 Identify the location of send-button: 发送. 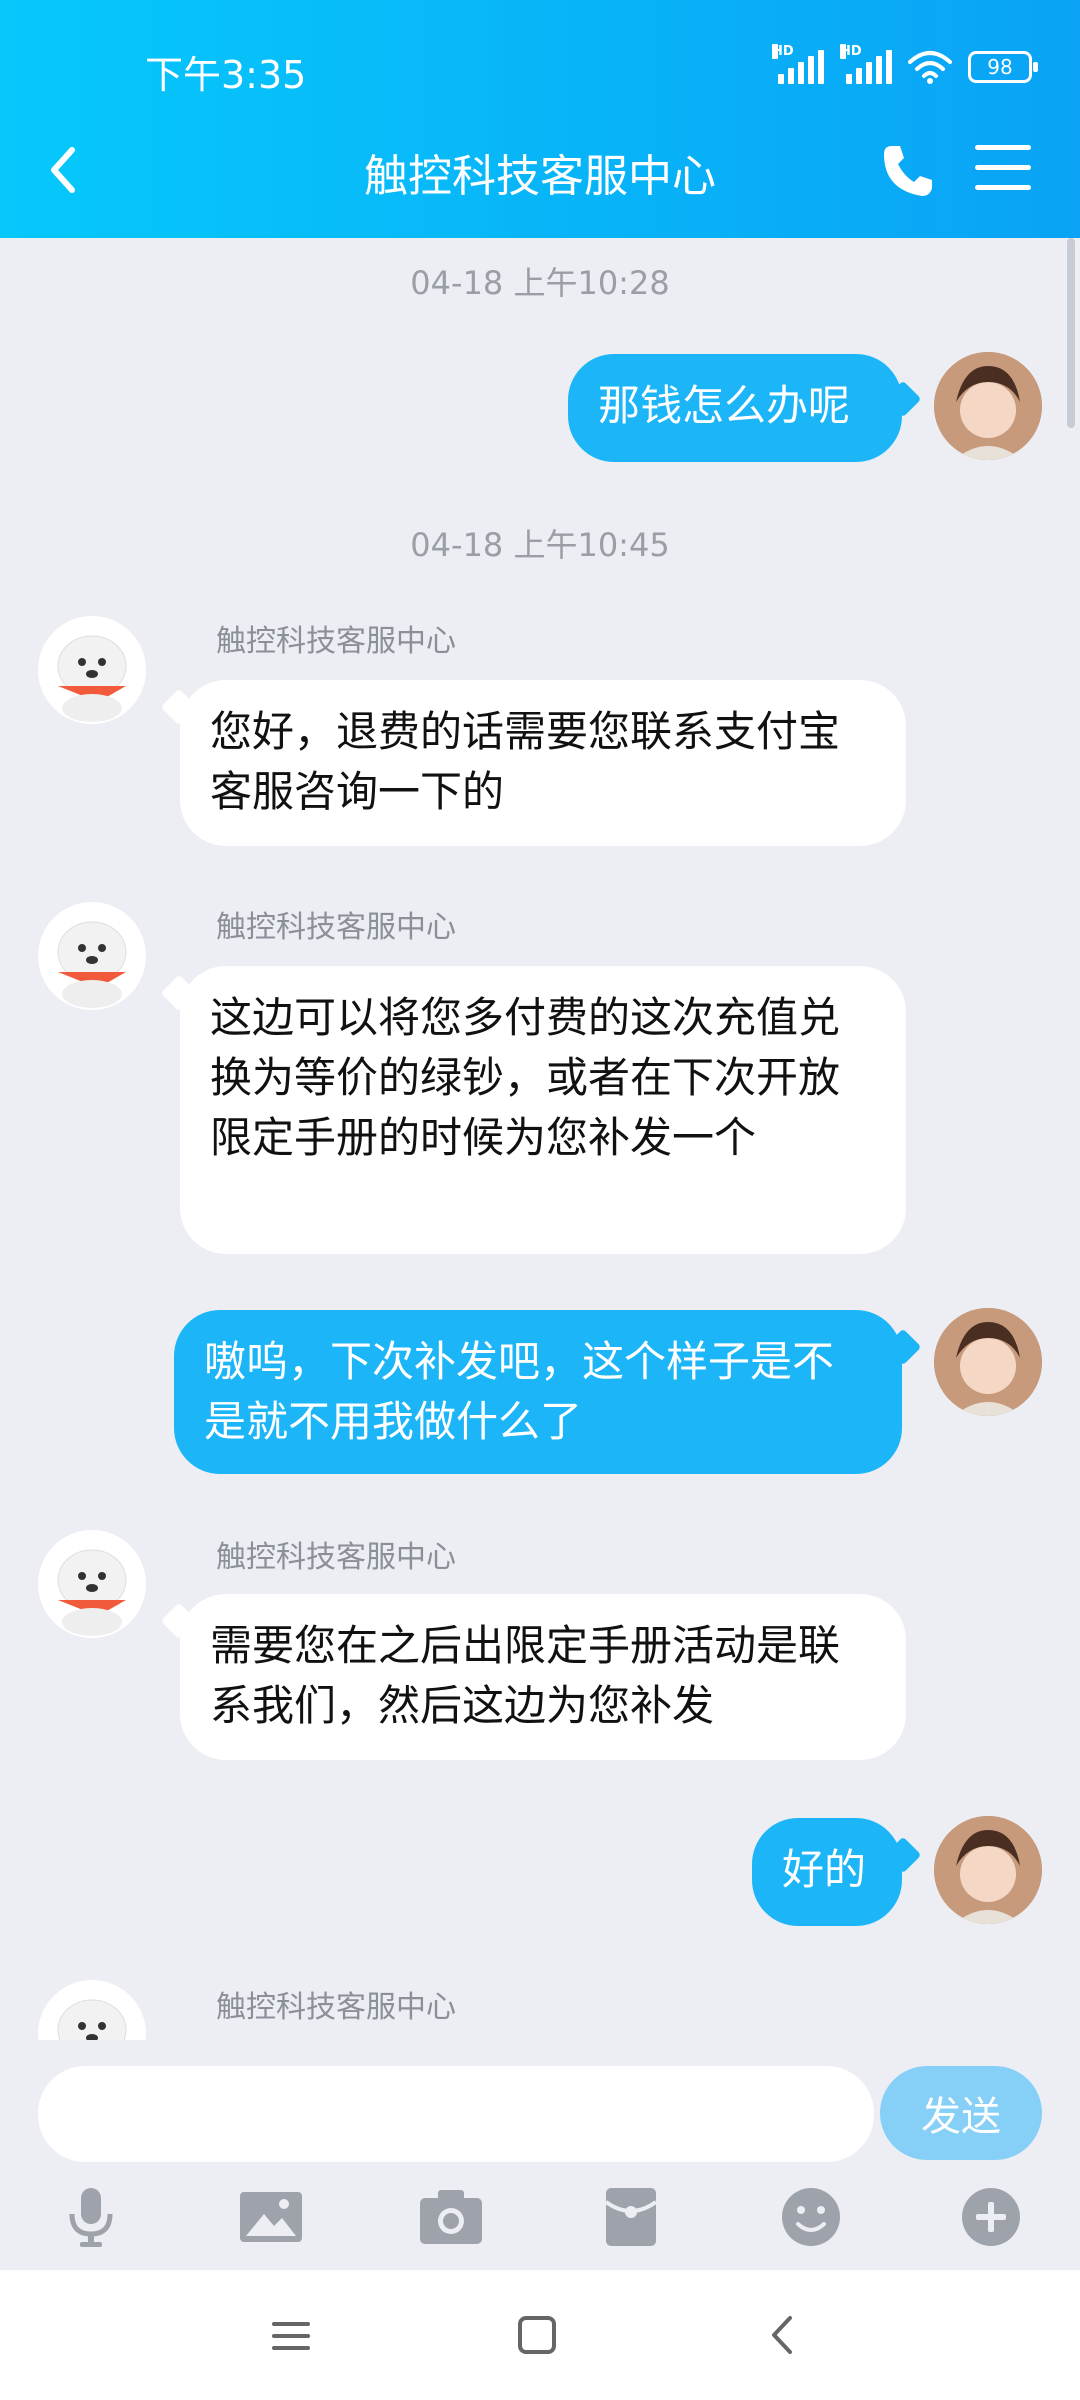
(961, 2113).